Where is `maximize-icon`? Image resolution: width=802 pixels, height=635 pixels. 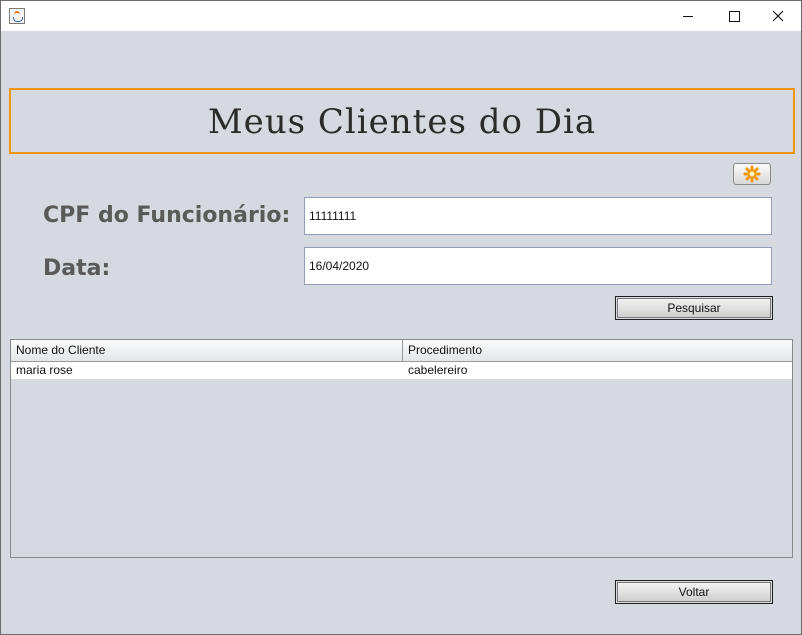 maximize-icon is located at coordinates (734, 16).